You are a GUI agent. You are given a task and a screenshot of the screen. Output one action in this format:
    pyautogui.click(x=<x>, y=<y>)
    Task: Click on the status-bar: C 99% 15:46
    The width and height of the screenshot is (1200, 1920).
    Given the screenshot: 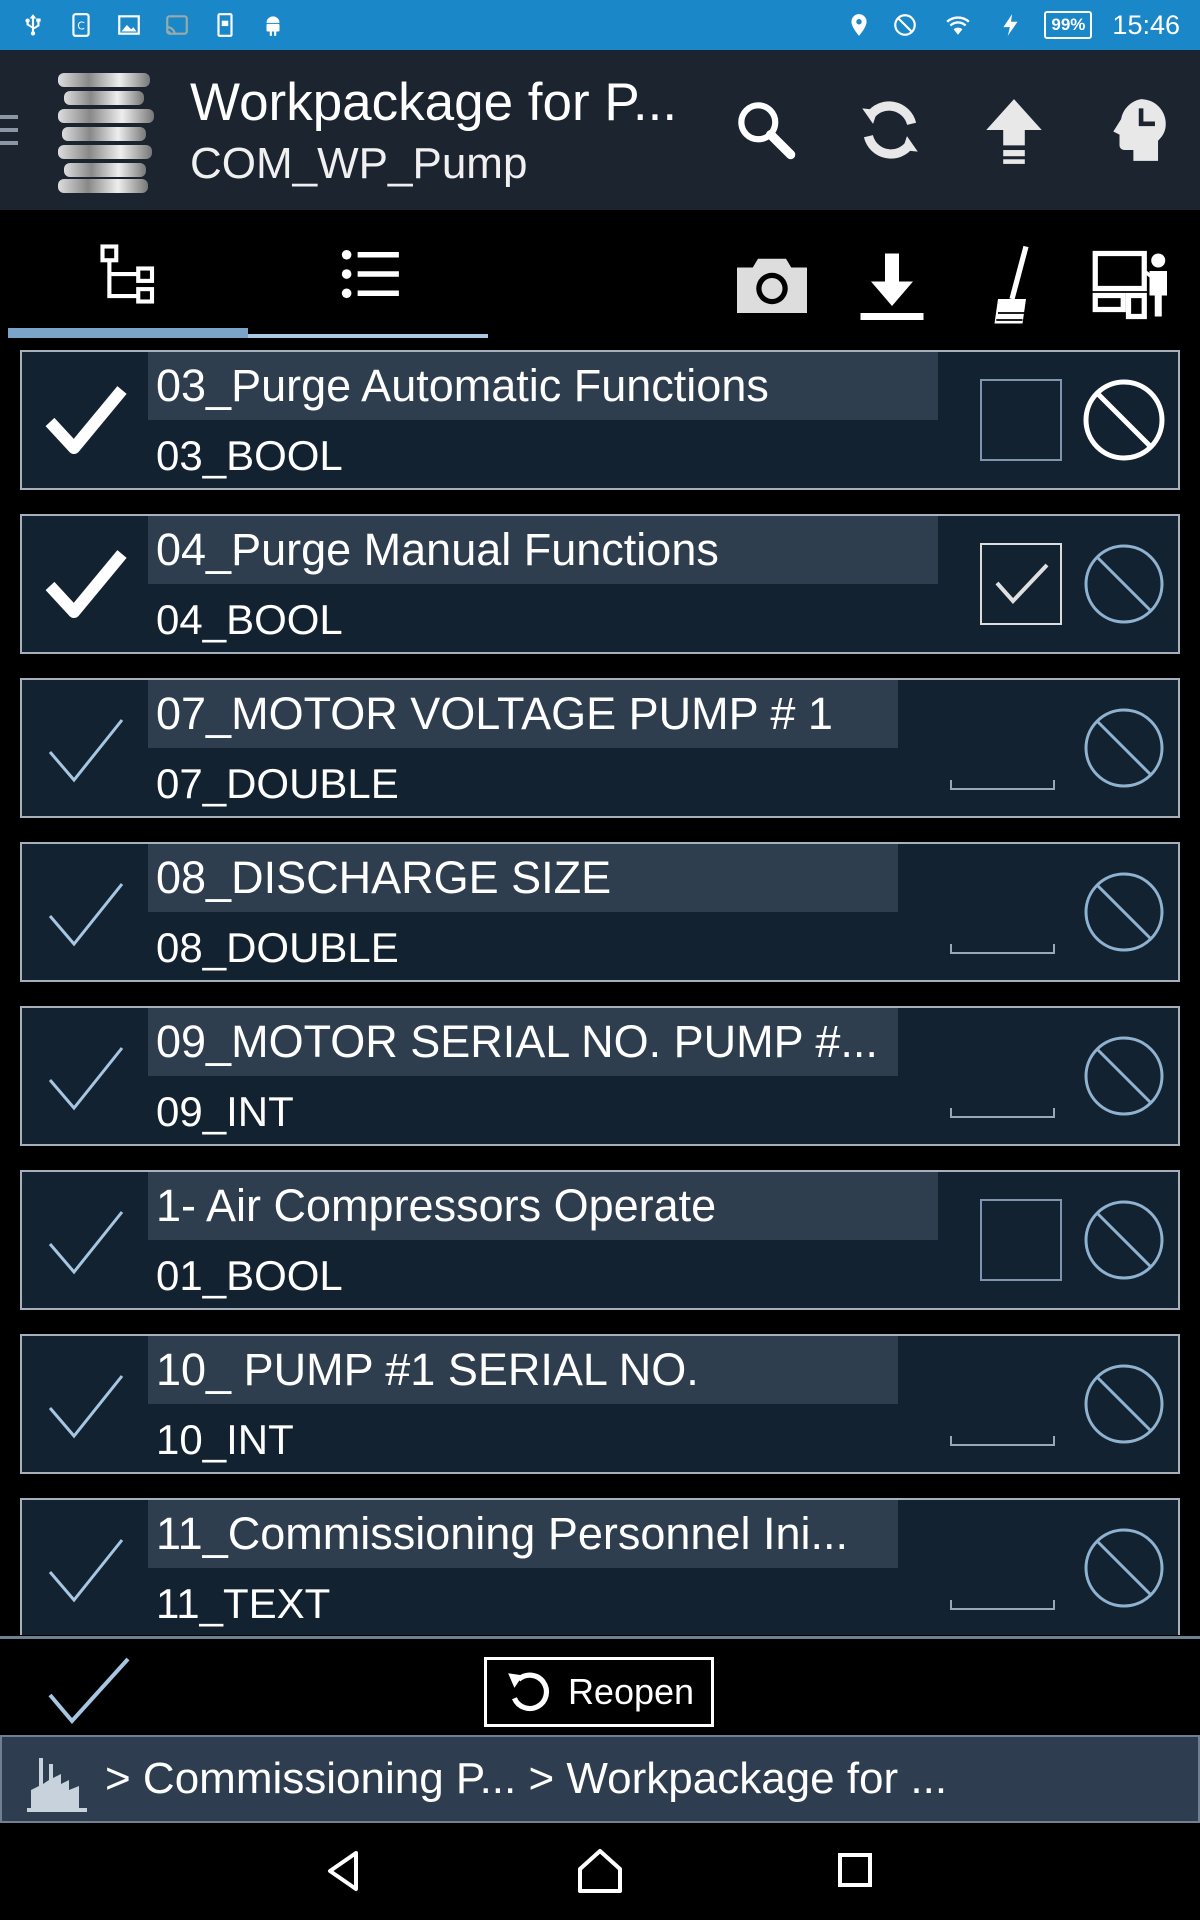 What is the action you would take?
    pyautogui.click(x=600, y=25)
    